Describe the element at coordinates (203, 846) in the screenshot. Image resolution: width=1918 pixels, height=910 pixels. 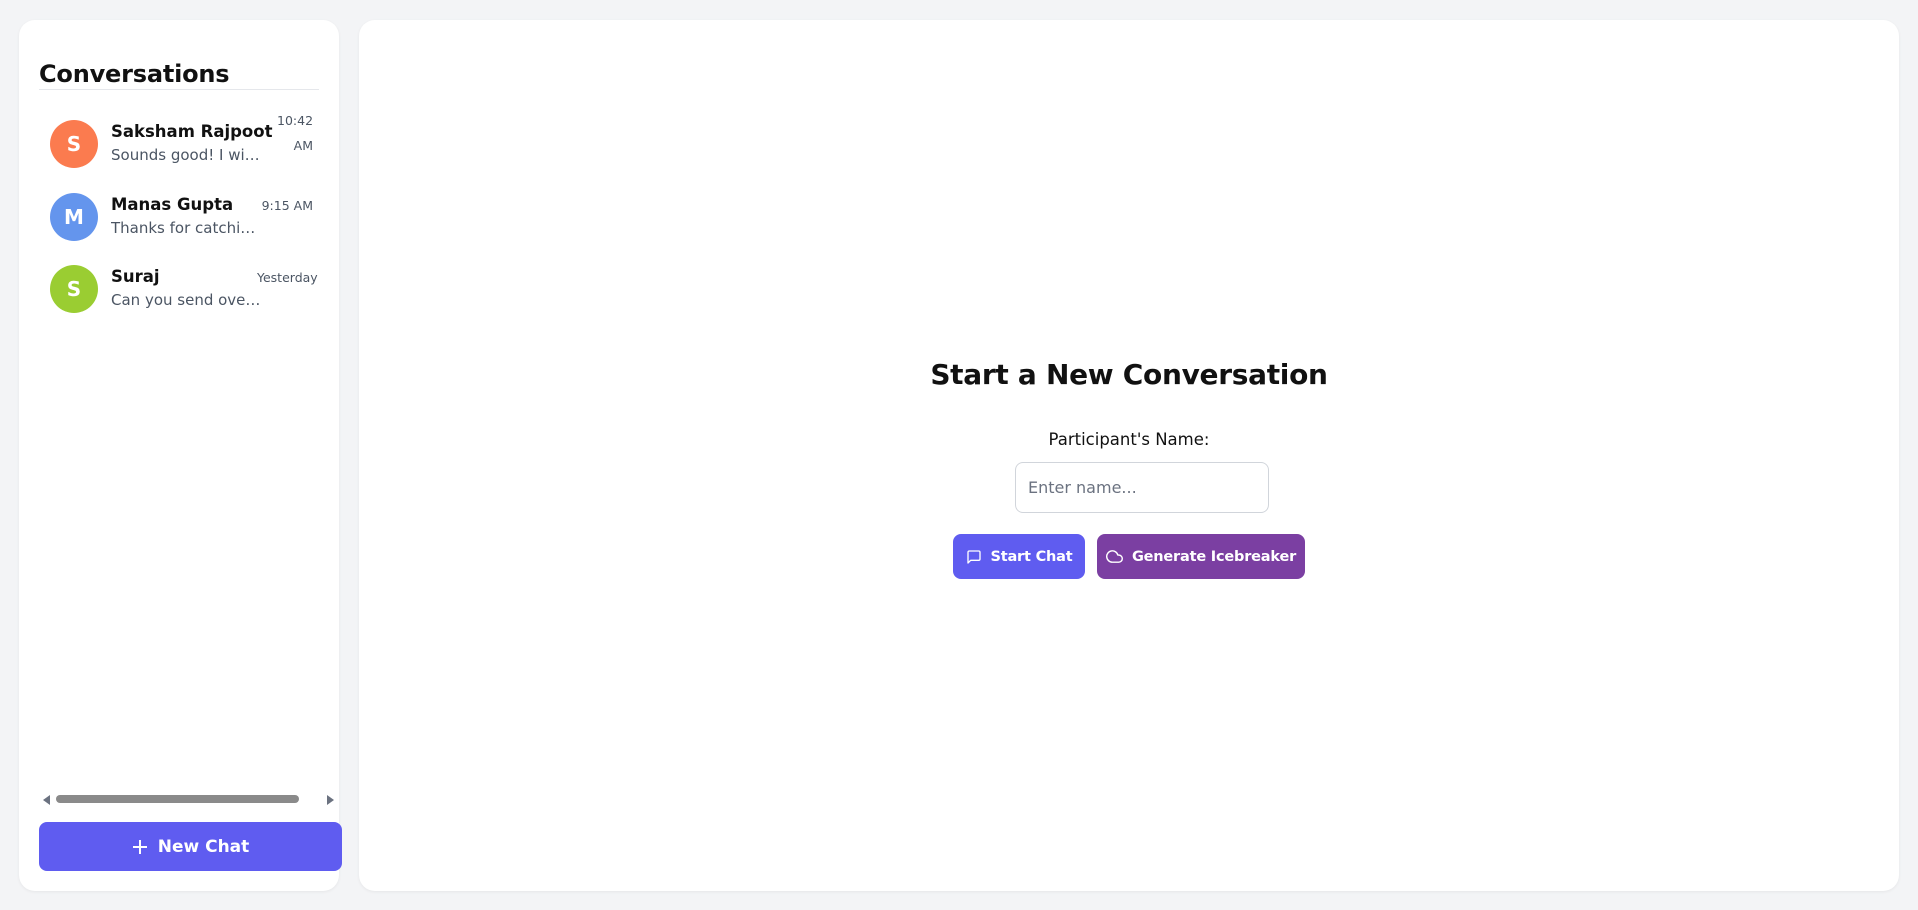
I see `new-chat-label: New Chat` at that location.